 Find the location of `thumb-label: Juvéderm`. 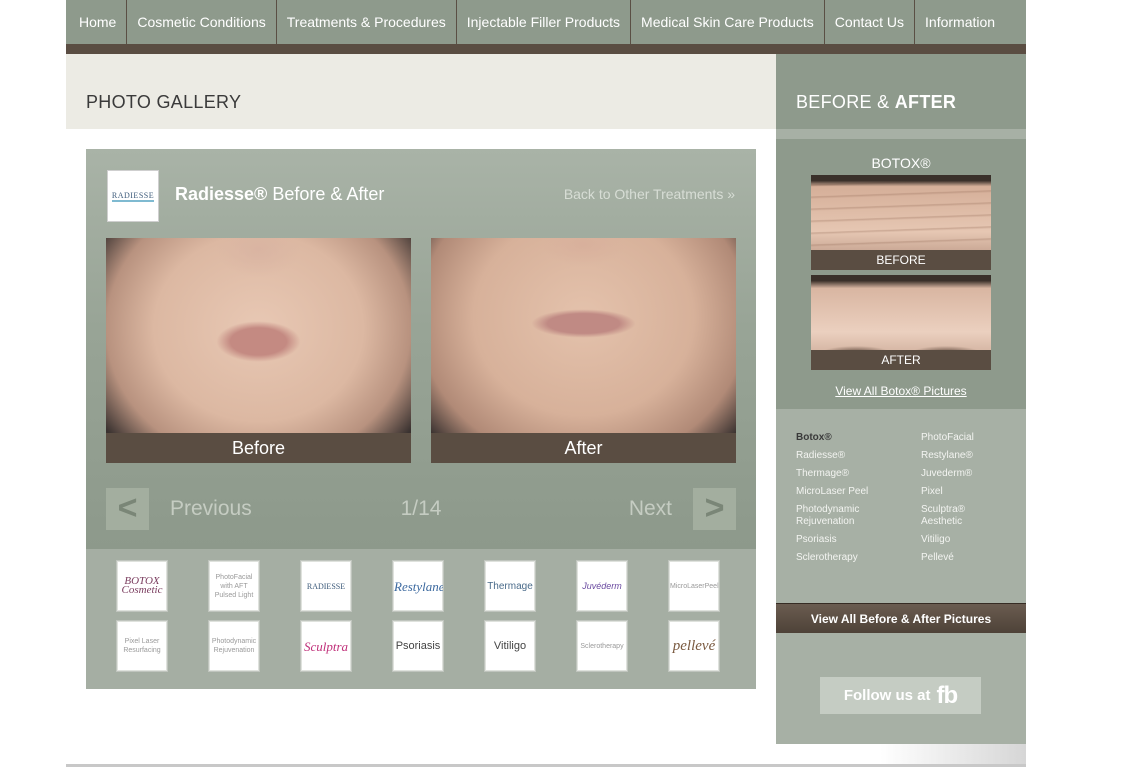

thumb-label: Juvéderm is located at coordinates (602, 585).